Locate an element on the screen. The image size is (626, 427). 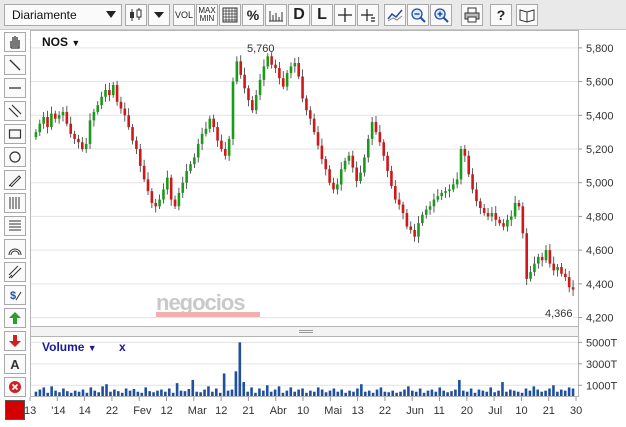
x-axis-label: 10 is located at coordinates (521, 411).